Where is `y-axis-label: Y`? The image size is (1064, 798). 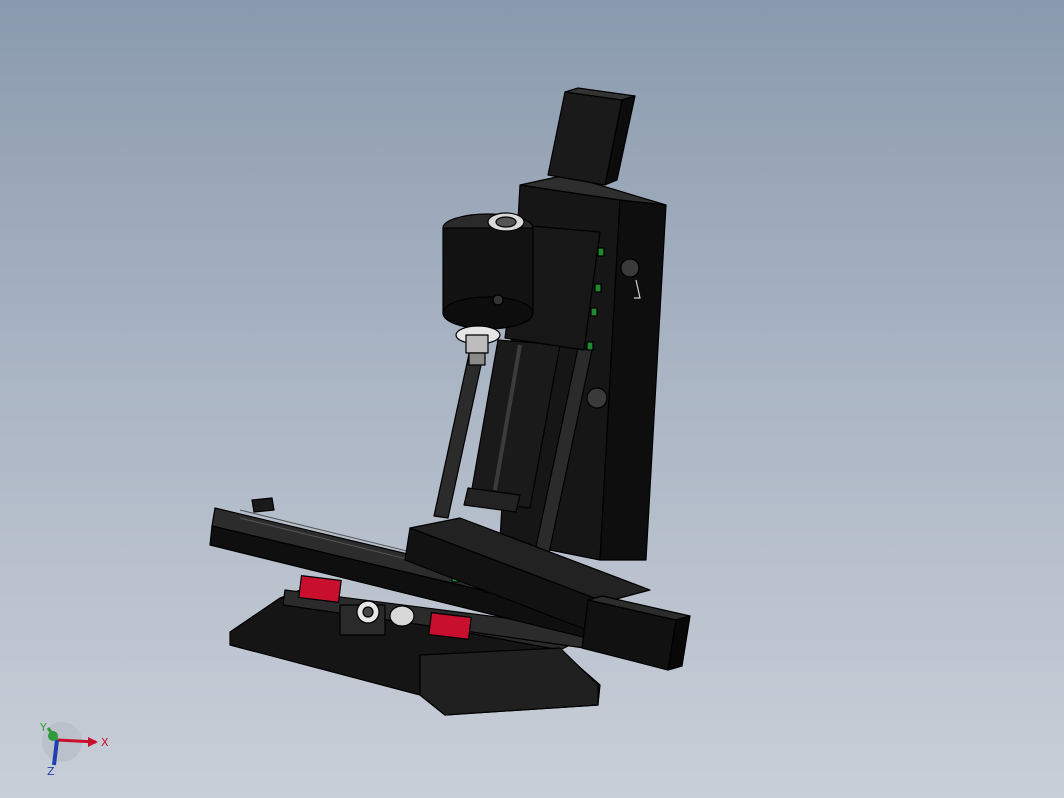
y-axis-label: Y is located at coordinates (43, 727).